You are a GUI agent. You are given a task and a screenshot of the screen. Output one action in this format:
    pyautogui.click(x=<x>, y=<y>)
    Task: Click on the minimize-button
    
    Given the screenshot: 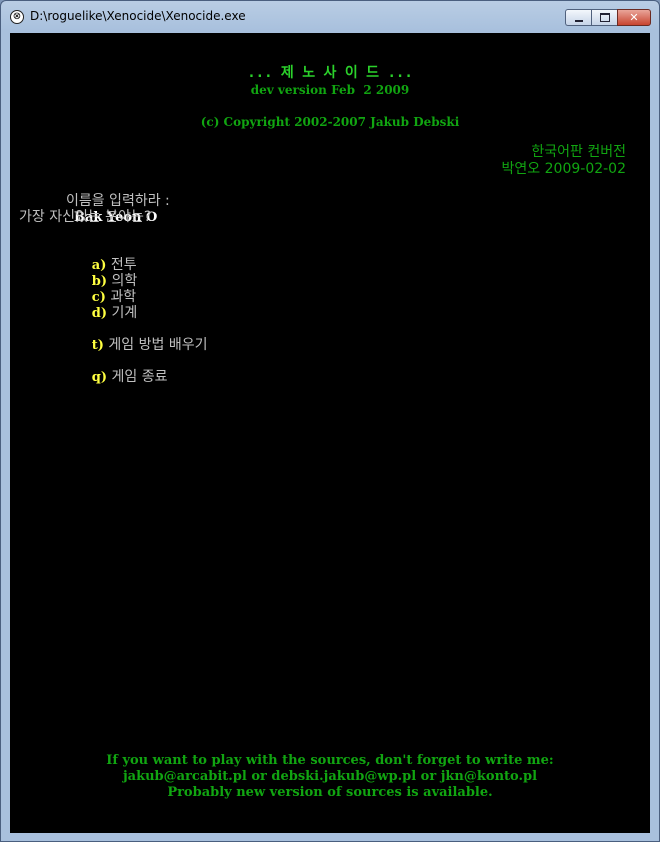 What is the action you would take?
    pyautogui.click(x=578, y=17)
    